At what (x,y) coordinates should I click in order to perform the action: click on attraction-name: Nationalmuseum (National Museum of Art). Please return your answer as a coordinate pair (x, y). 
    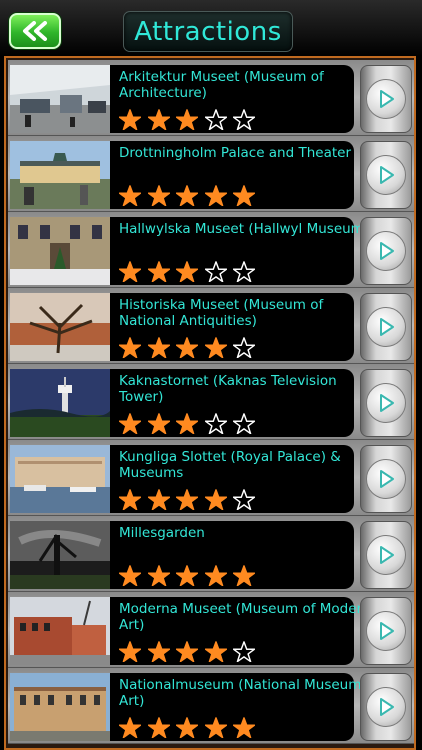
    Looking at the image, I should click on (249, 693).